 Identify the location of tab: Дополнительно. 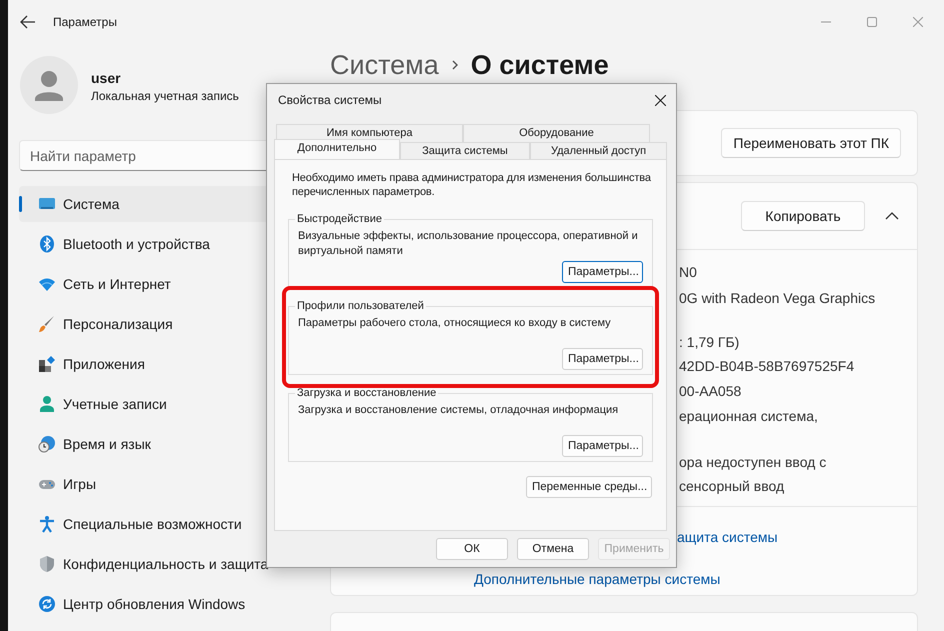
(337, 149).